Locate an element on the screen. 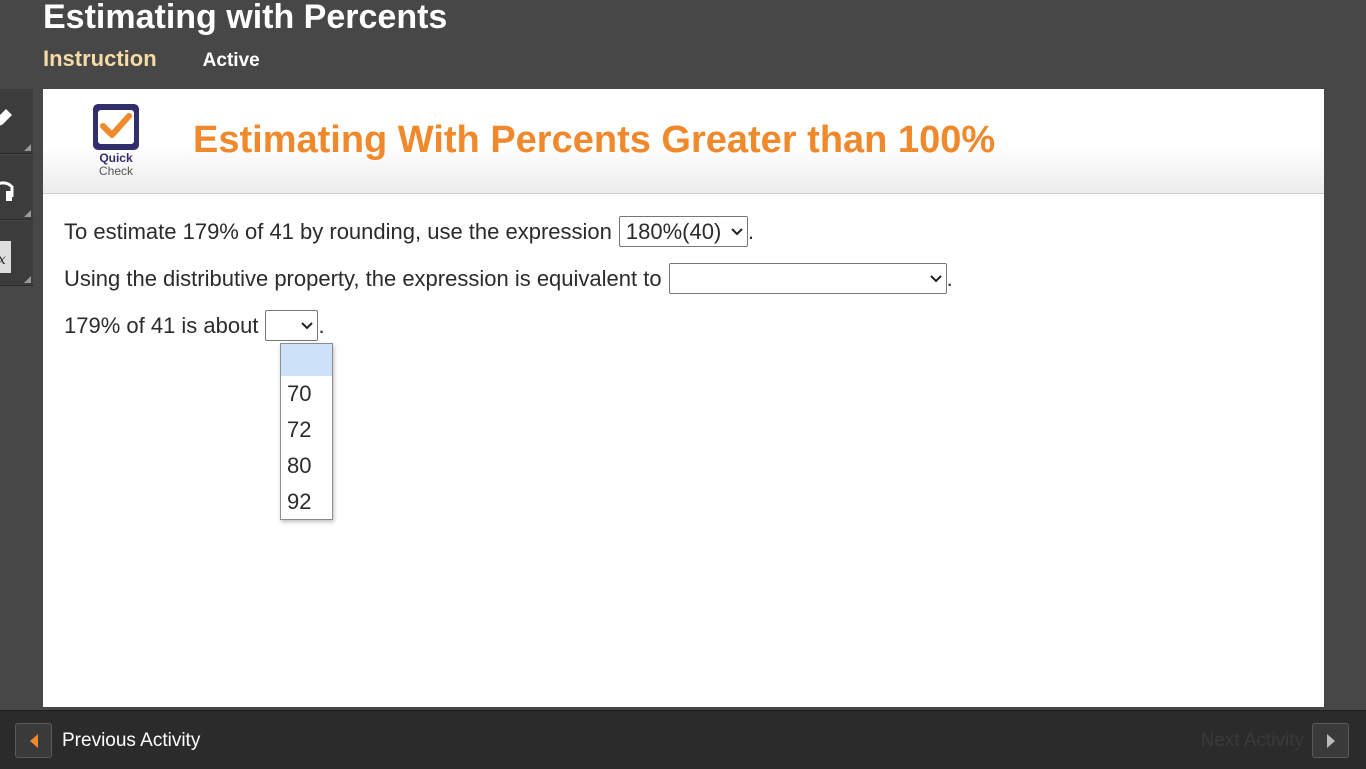 The width and height of the screenshot is (1366, 769). arrow-right-icon is located at coordinates (1330, 740).